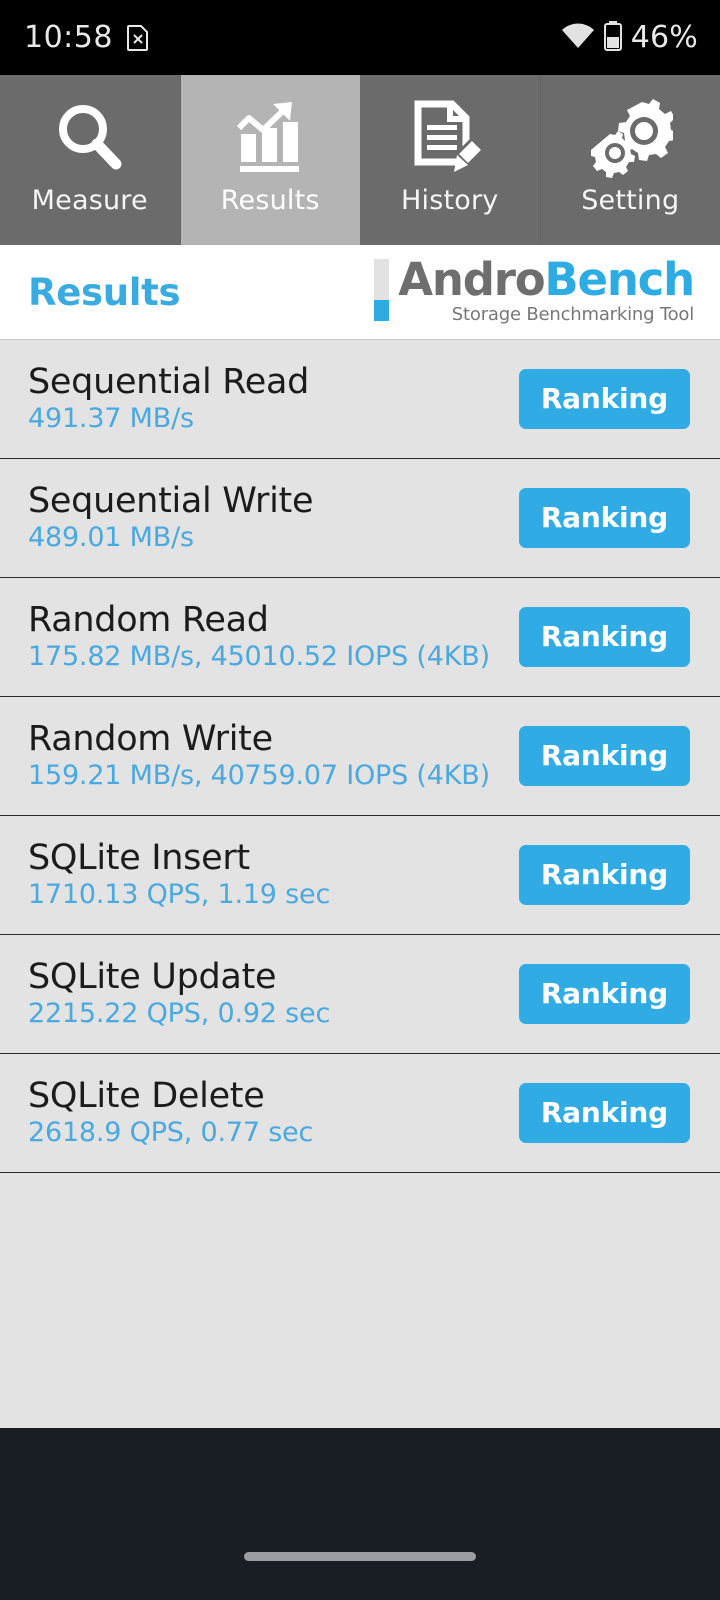 The image size is (720, 1600). I want to click on status-clock: 10:58, so click(68, 37).